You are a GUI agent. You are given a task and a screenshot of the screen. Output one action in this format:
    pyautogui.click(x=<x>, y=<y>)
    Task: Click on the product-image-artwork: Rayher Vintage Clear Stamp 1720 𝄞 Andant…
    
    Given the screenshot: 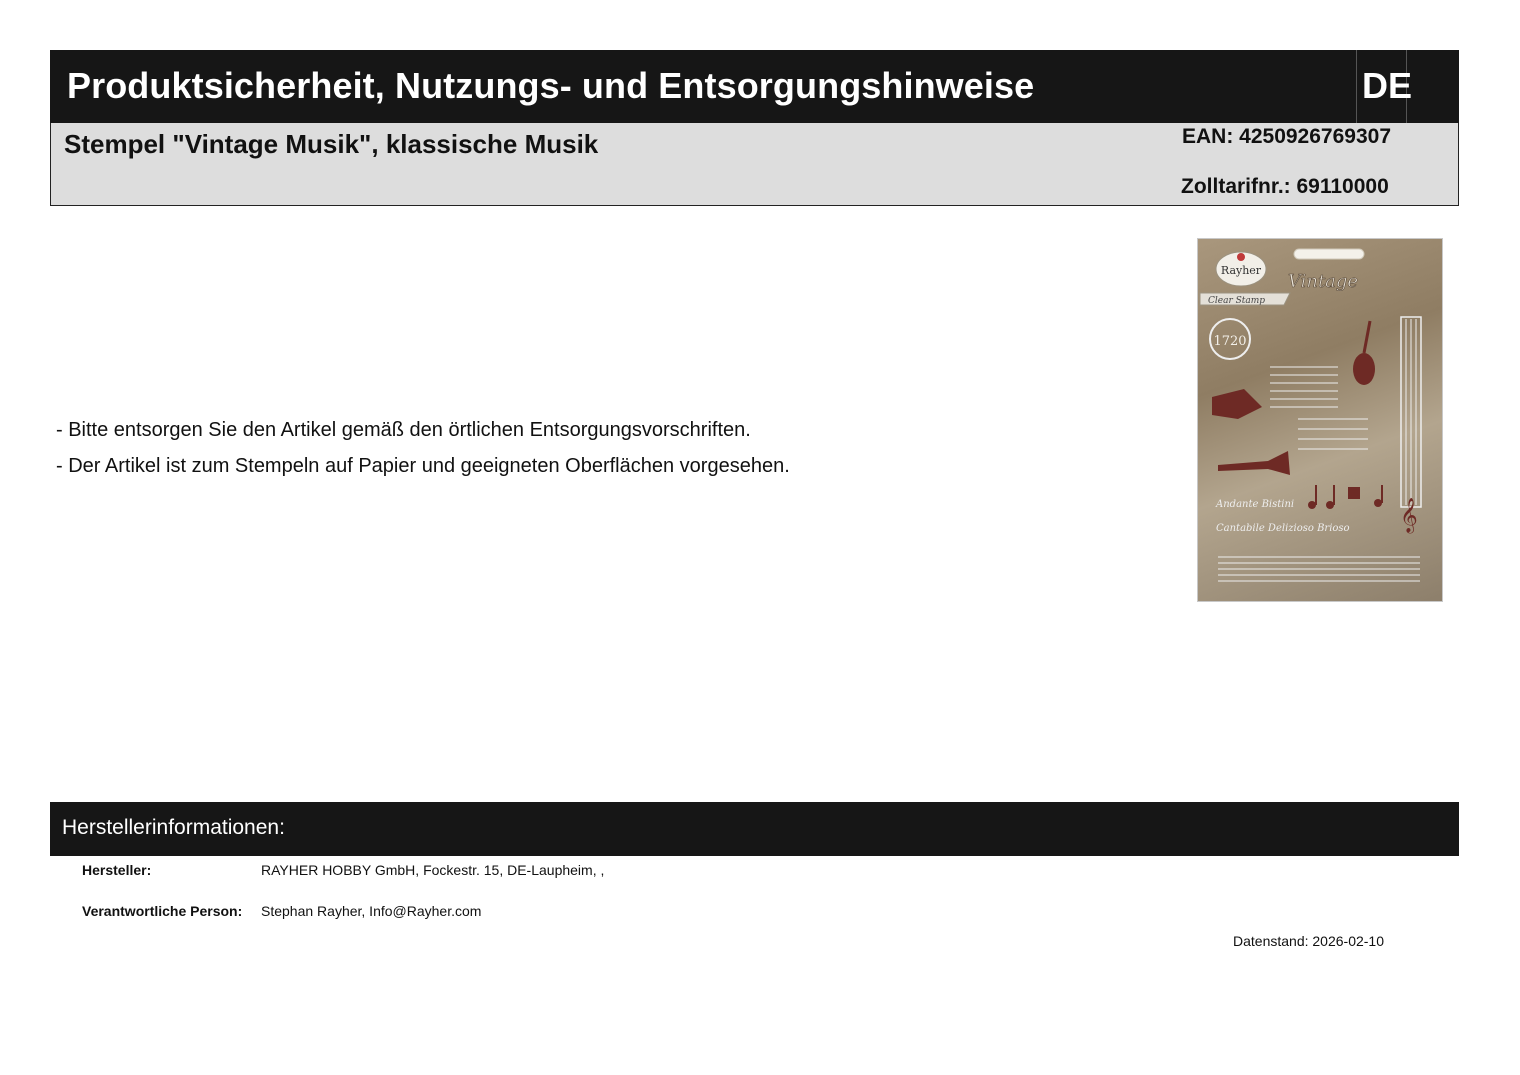 What is the action you would take?
    pyautogui.click(x=1310, y=415)
    